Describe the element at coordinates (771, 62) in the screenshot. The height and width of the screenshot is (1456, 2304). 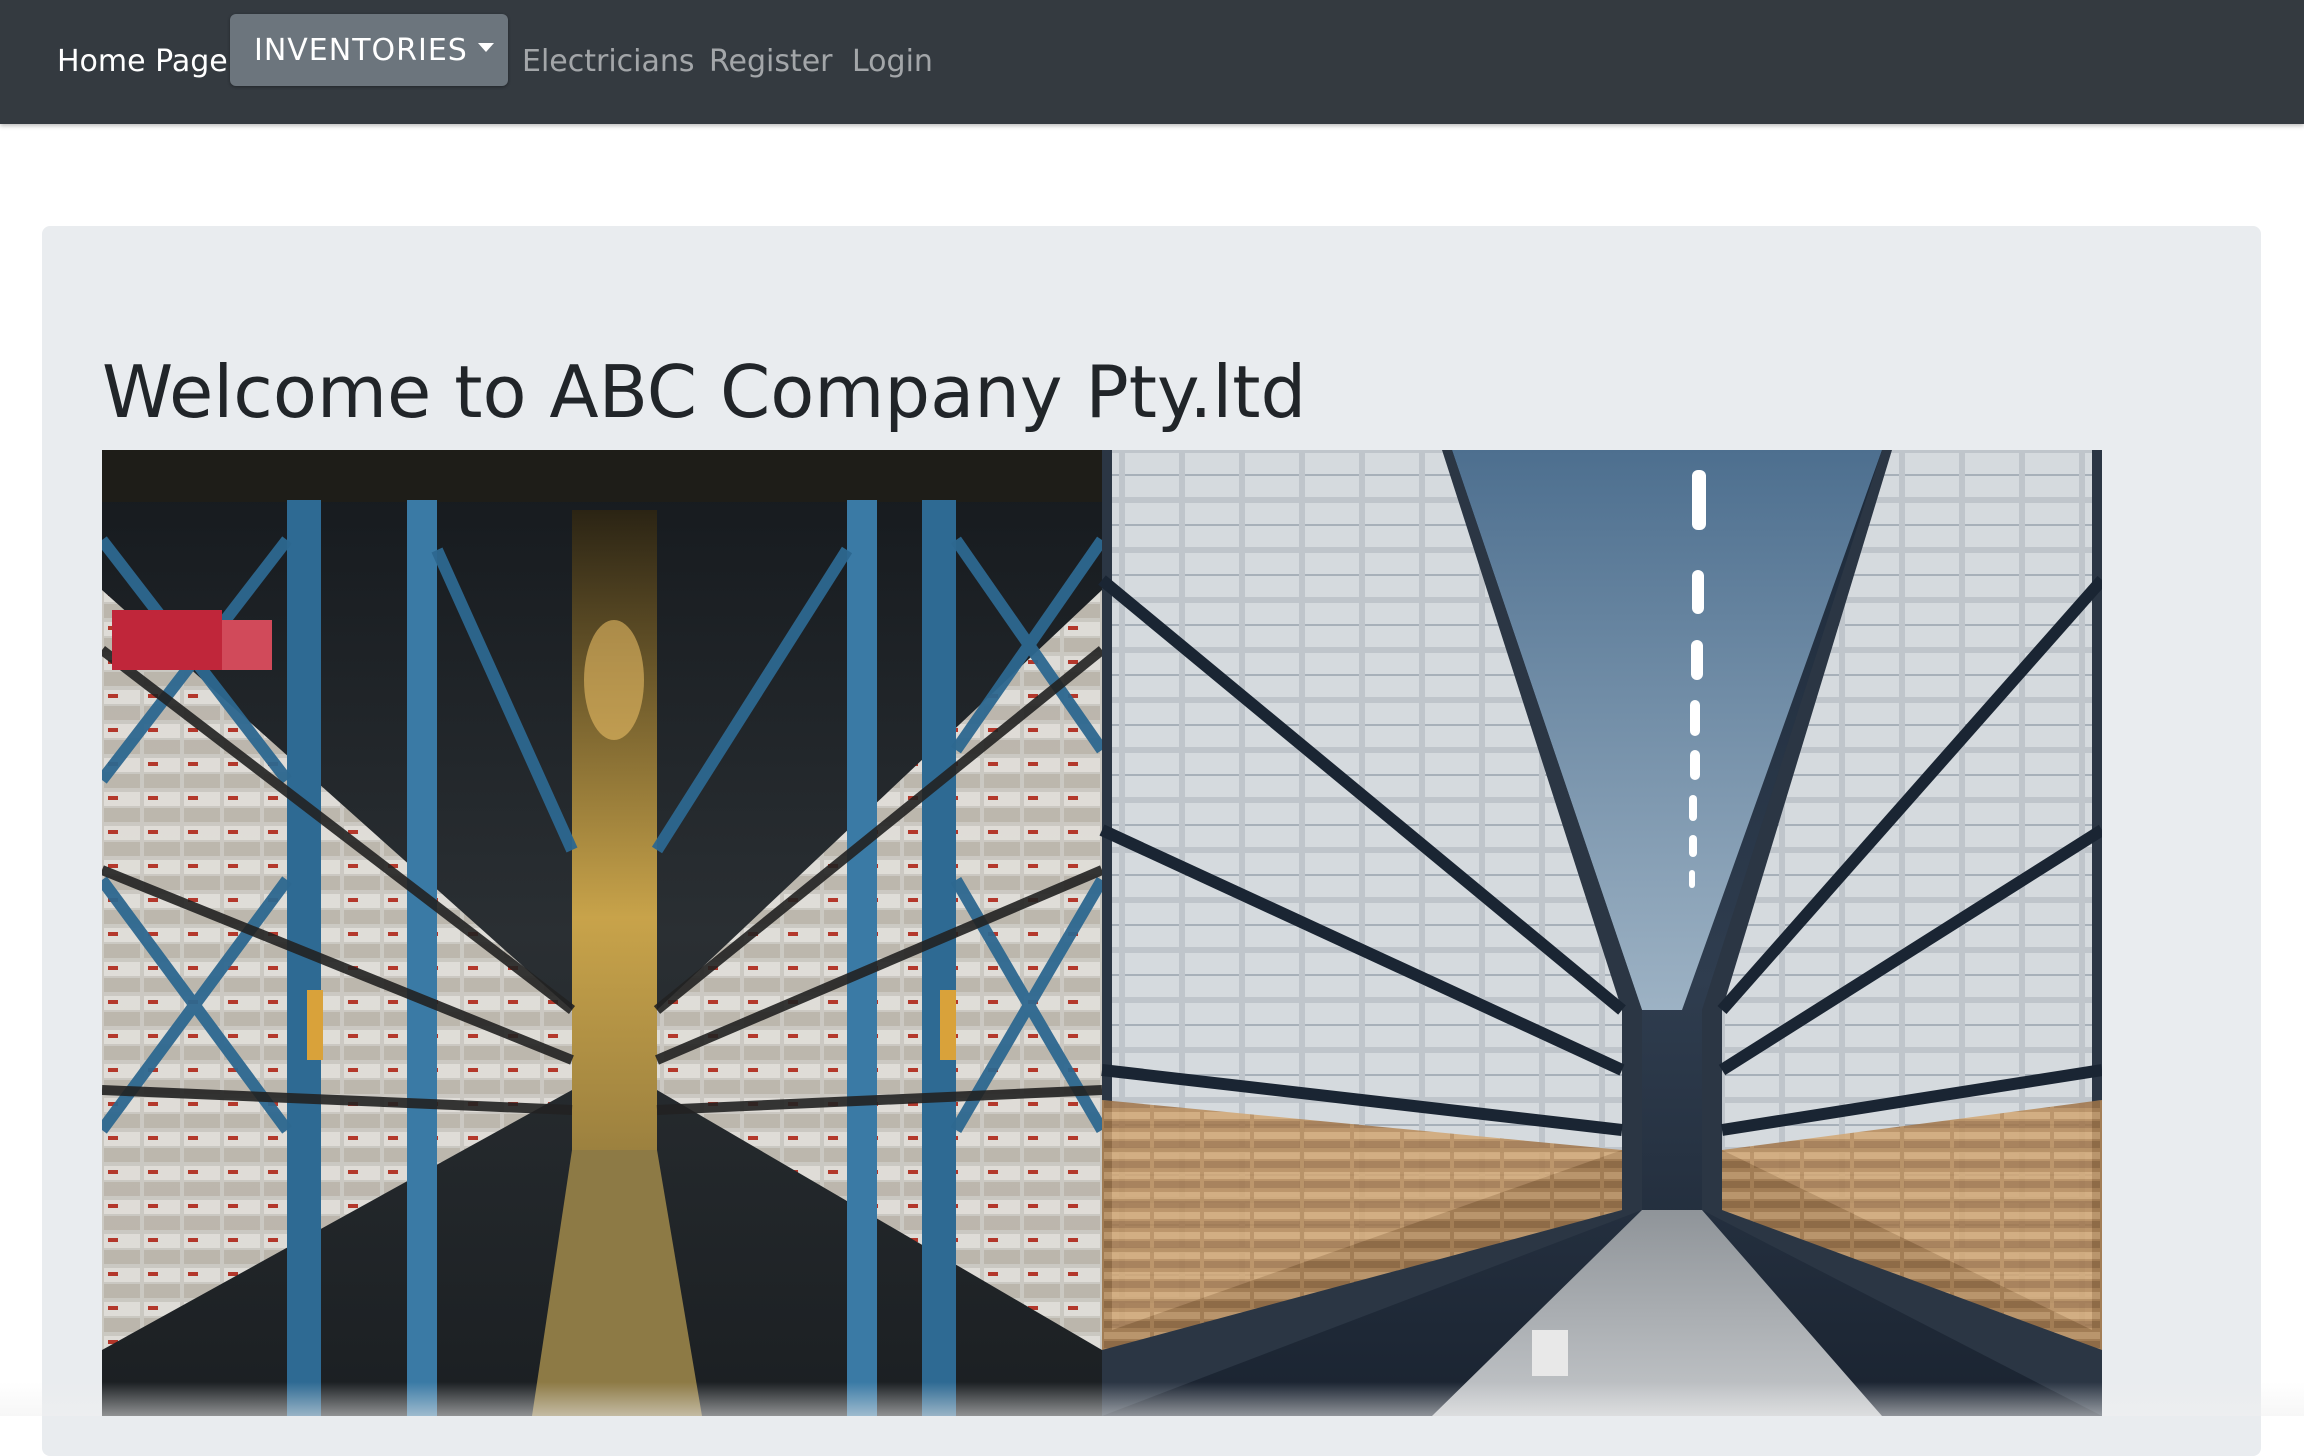
I see `nav-register-link: Register` at that location.